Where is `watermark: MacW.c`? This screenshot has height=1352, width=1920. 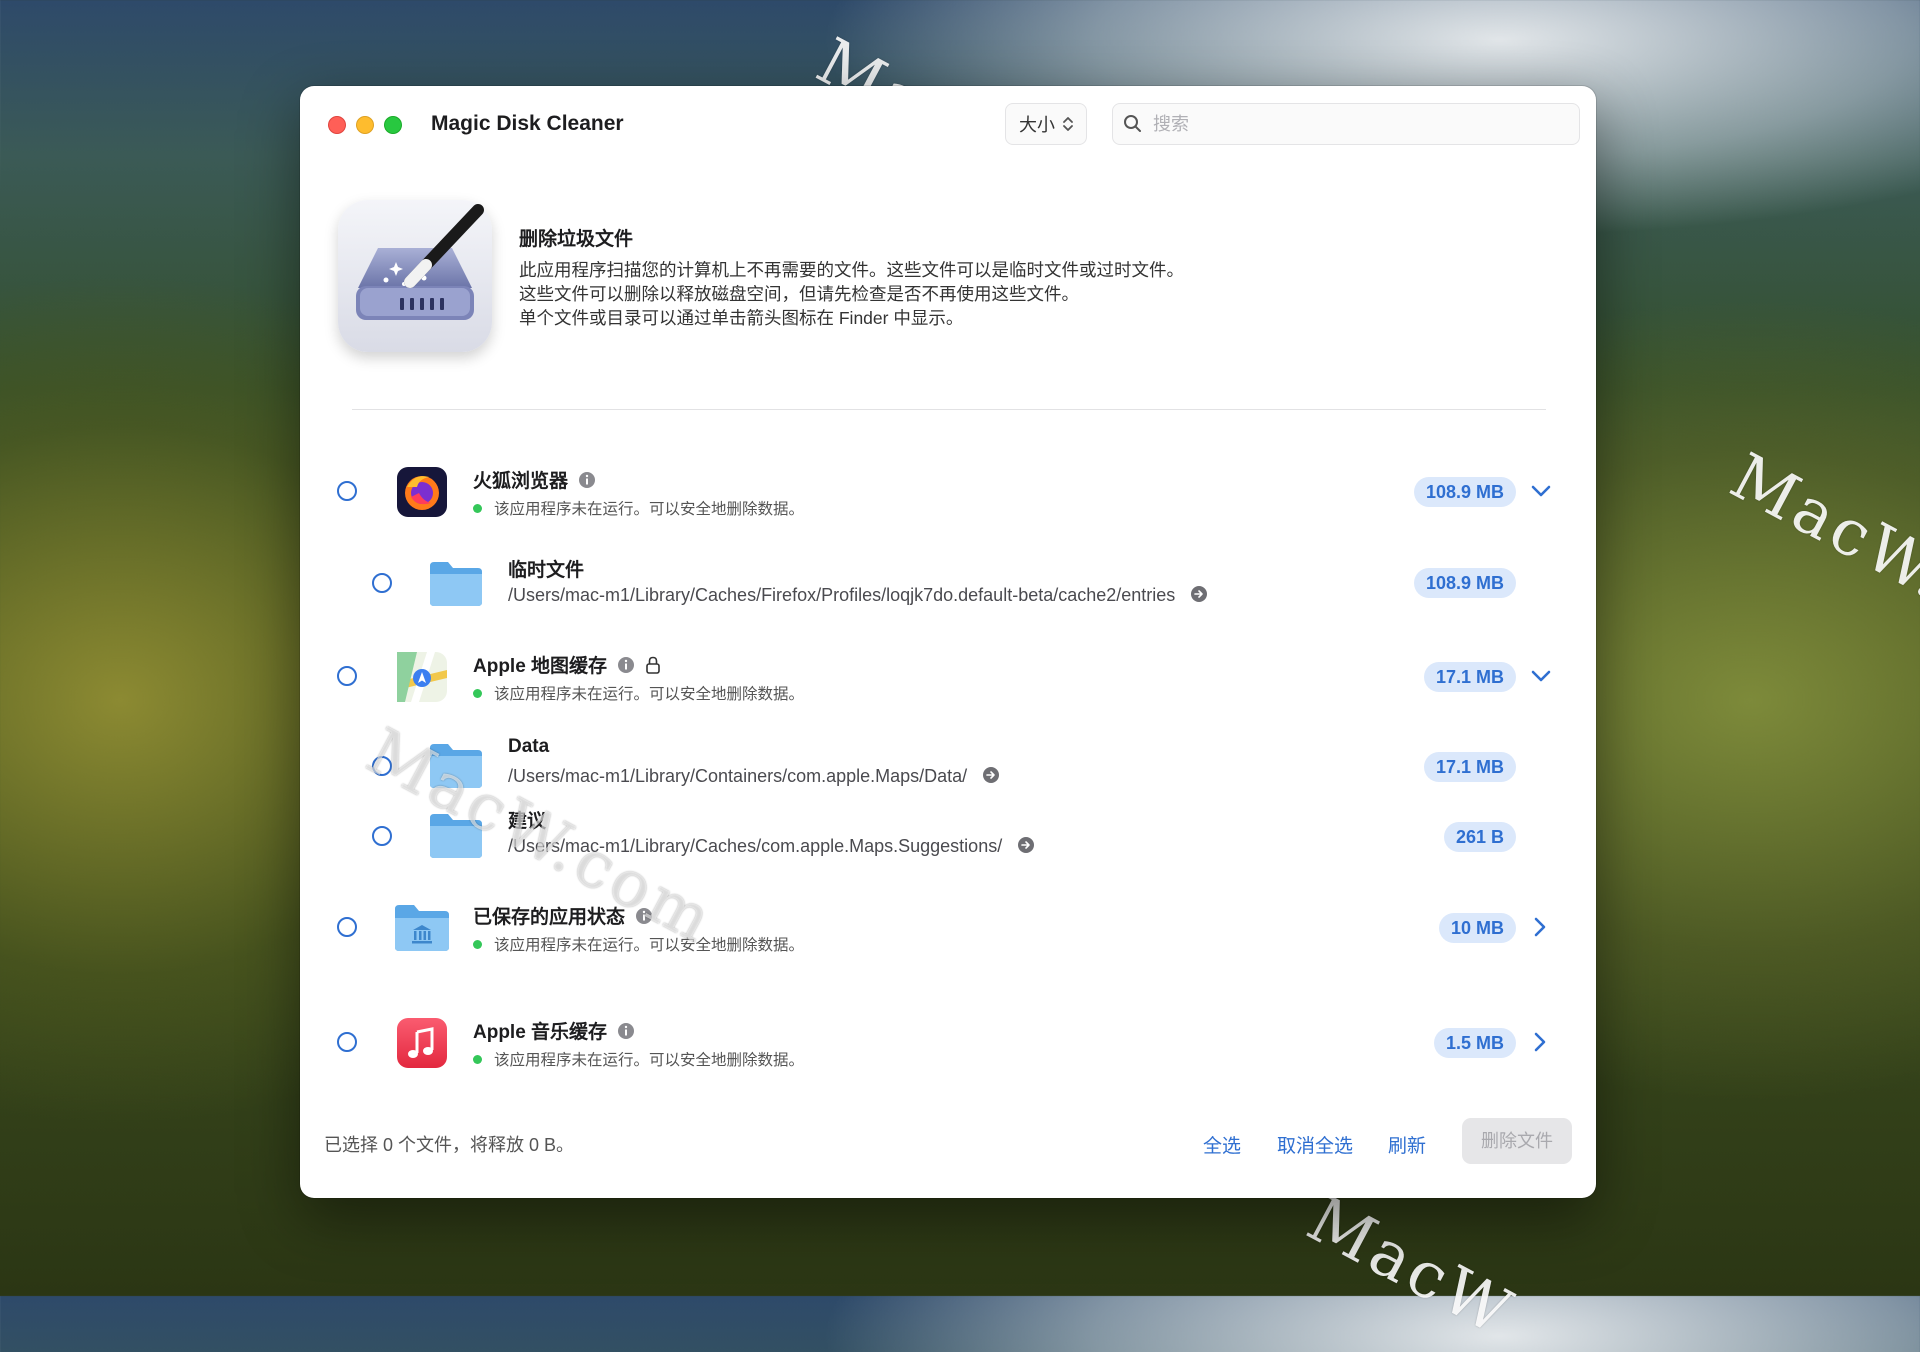 watermark: MacW.c is located at coordinates (1819, 537).